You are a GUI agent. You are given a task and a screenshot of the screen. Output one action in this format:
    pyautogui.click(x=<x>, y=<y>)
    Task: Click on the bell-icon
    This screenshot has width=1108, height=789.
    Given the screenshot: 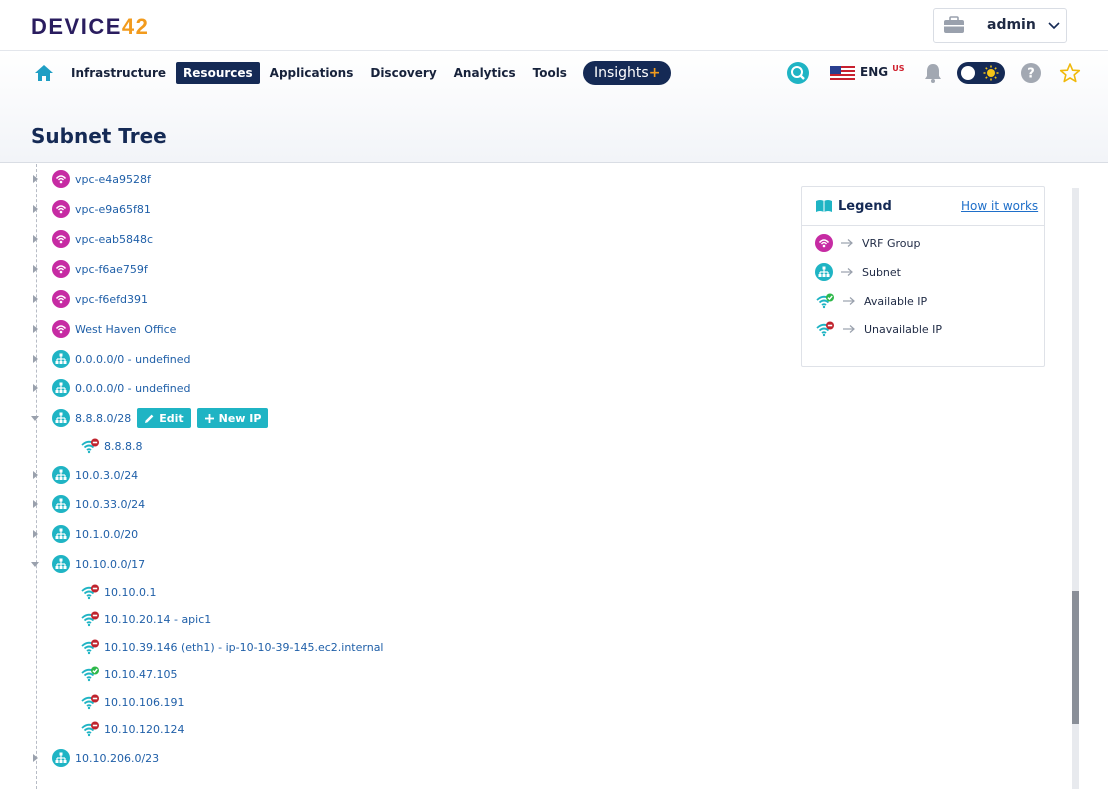 What is the action you would take?
    pyautogui.click(x=933, y=73)
    